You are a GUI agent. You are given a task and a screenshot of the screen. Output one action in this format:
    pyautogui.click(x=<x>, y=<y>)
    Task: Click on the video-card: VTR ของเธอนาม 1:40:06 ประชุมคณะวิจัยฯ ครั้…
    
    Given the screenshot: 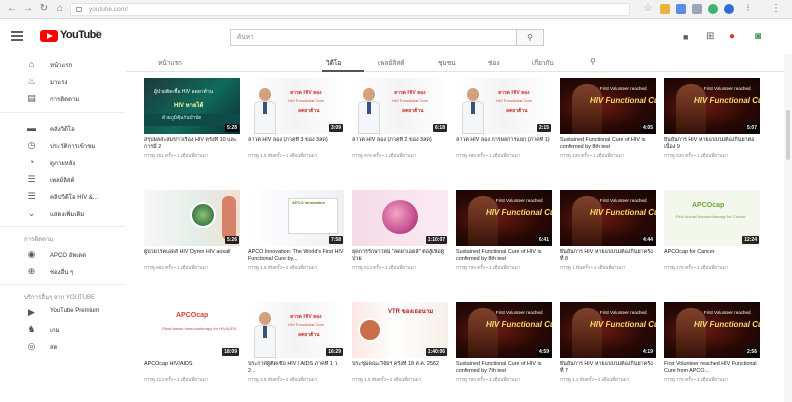 What is the action you would take?
    pyautogui.click(x=400, y=352)
    